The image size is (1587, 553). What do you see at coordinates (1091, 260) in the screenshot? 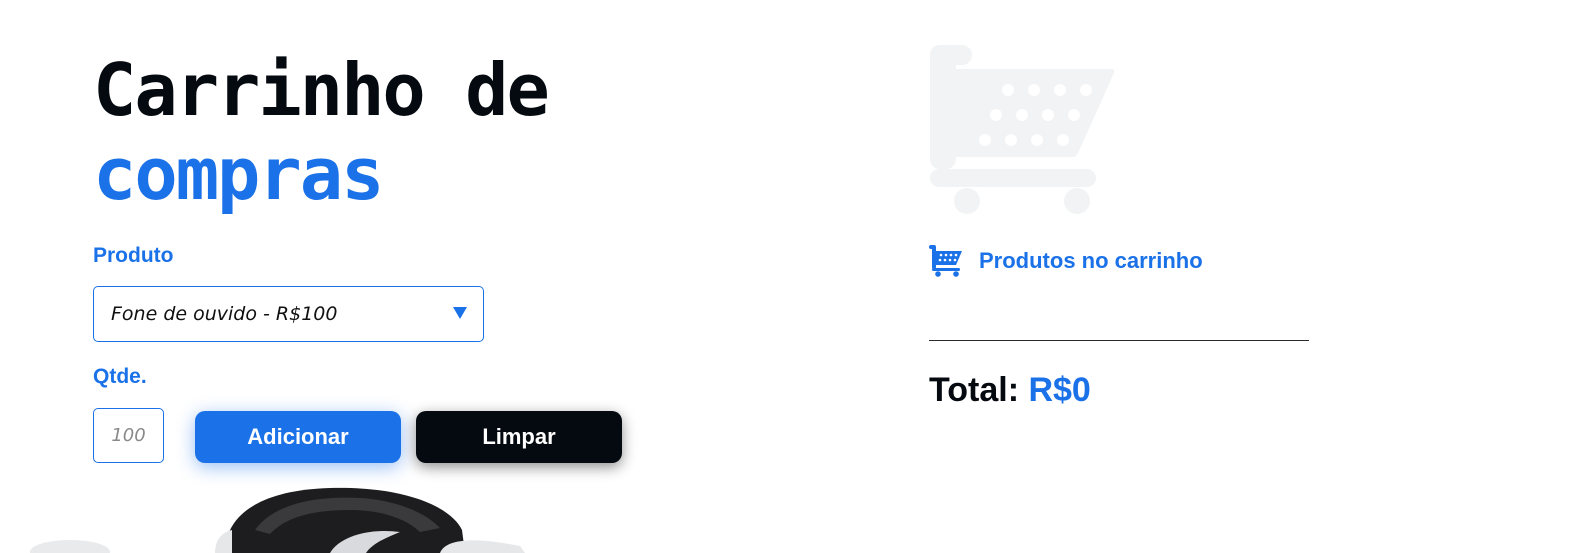
I see `cart-header-label: Produtos no carrinho` at bounding box center [1091, 260].